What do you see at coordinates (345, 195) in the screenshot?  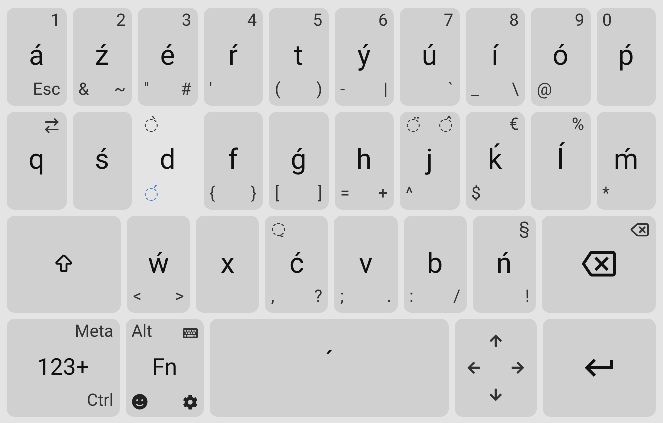 I see `key-hint: =` at bounding box center [345, 195].